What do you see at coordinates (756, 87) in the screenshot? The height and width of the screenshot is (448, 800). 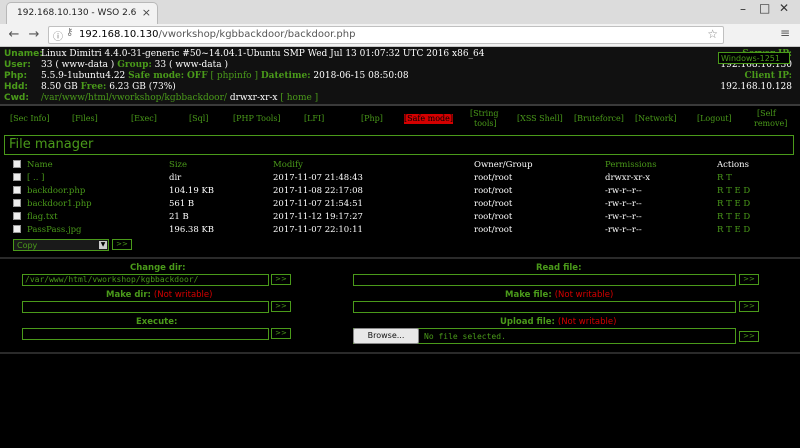 I see `client-ip: 192.168.10.128` at bounding box center [756, 87].